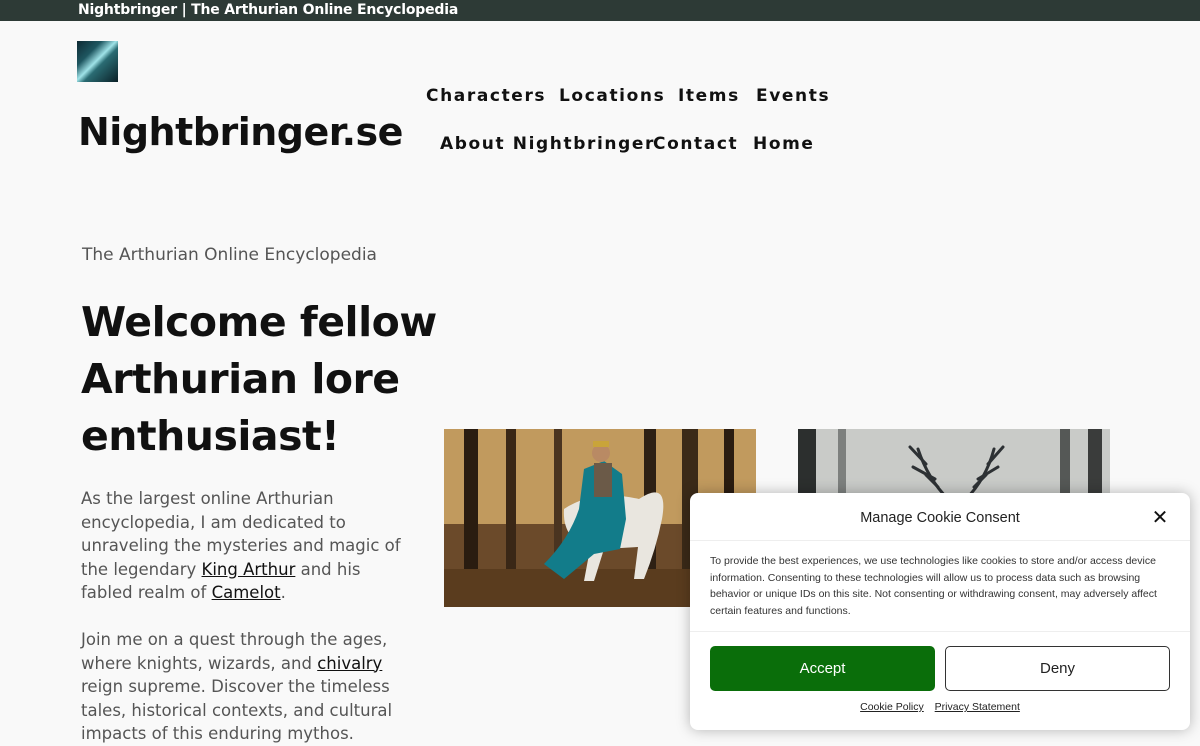 This screenshot has width=1200, height=746. I want to click on accept-button: Accept, so click(822, 668).